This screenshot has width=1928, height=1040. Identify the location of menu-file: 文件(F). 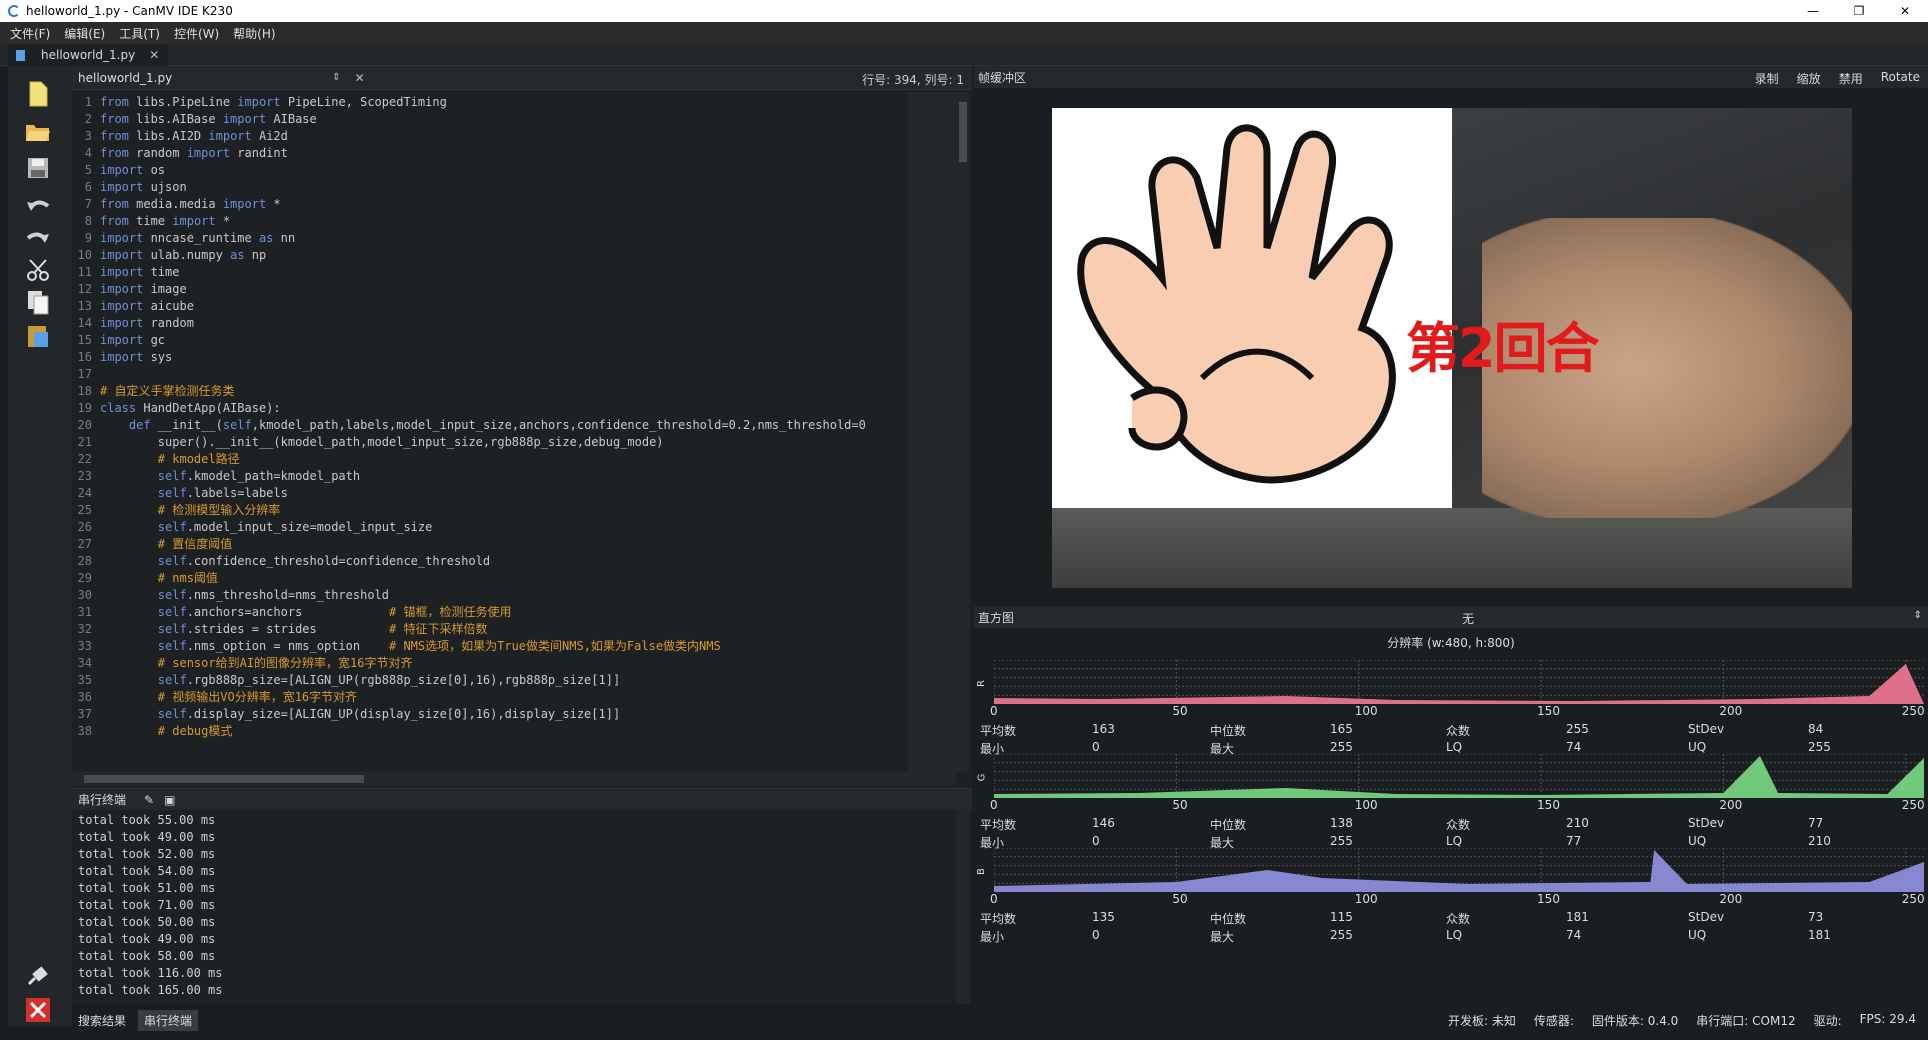
(30, 33).